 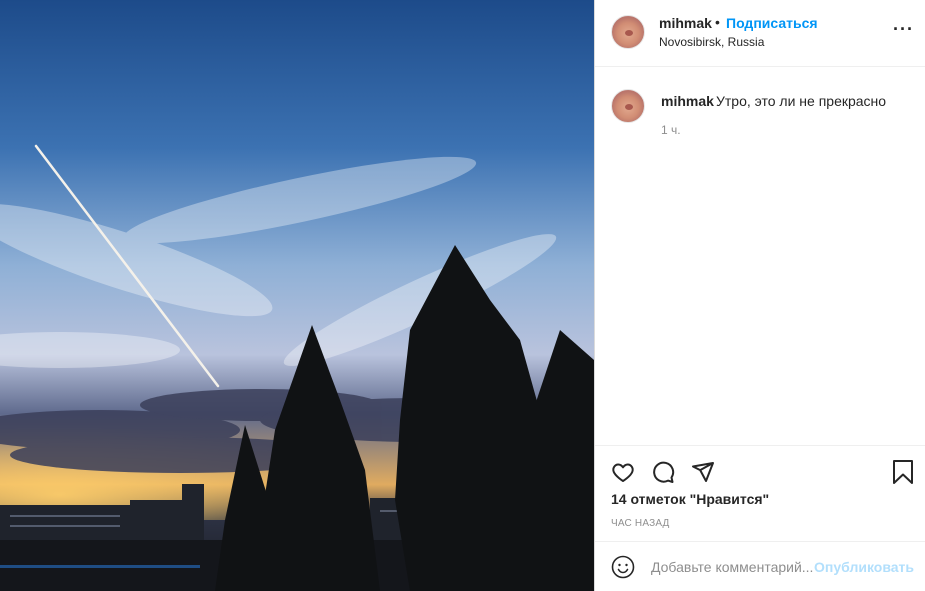 What do you see at coordinates (640, 523) in the screenshot?
I see `post-timestamp: ЧАС НАЗАД` at bounding box center [640, 523].